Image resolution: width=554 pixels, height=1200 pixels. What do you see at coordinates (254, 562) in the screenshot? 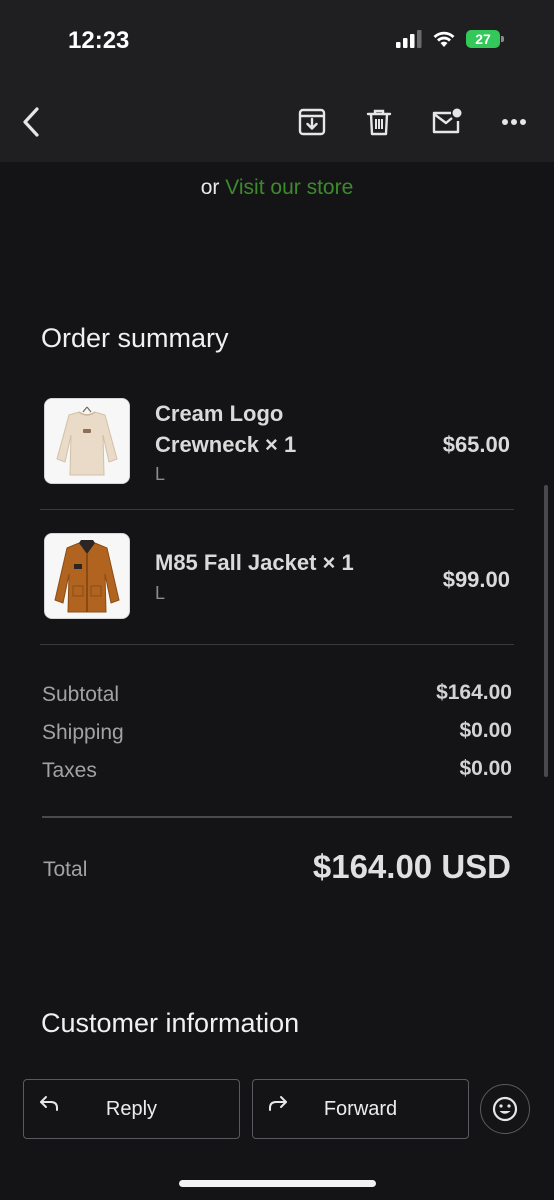
I see `item-name: M85 Fall Jacket × 1` at bounding box center [254, 562].